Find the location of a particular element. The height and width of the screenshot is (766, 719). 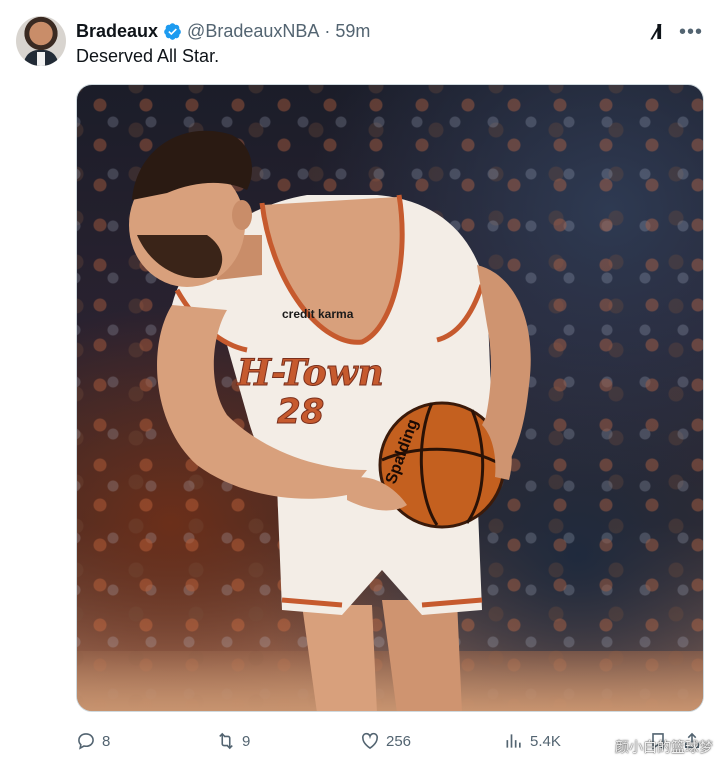

jersey-sponsor-text: credit karma is located at coordinates (318, 314).